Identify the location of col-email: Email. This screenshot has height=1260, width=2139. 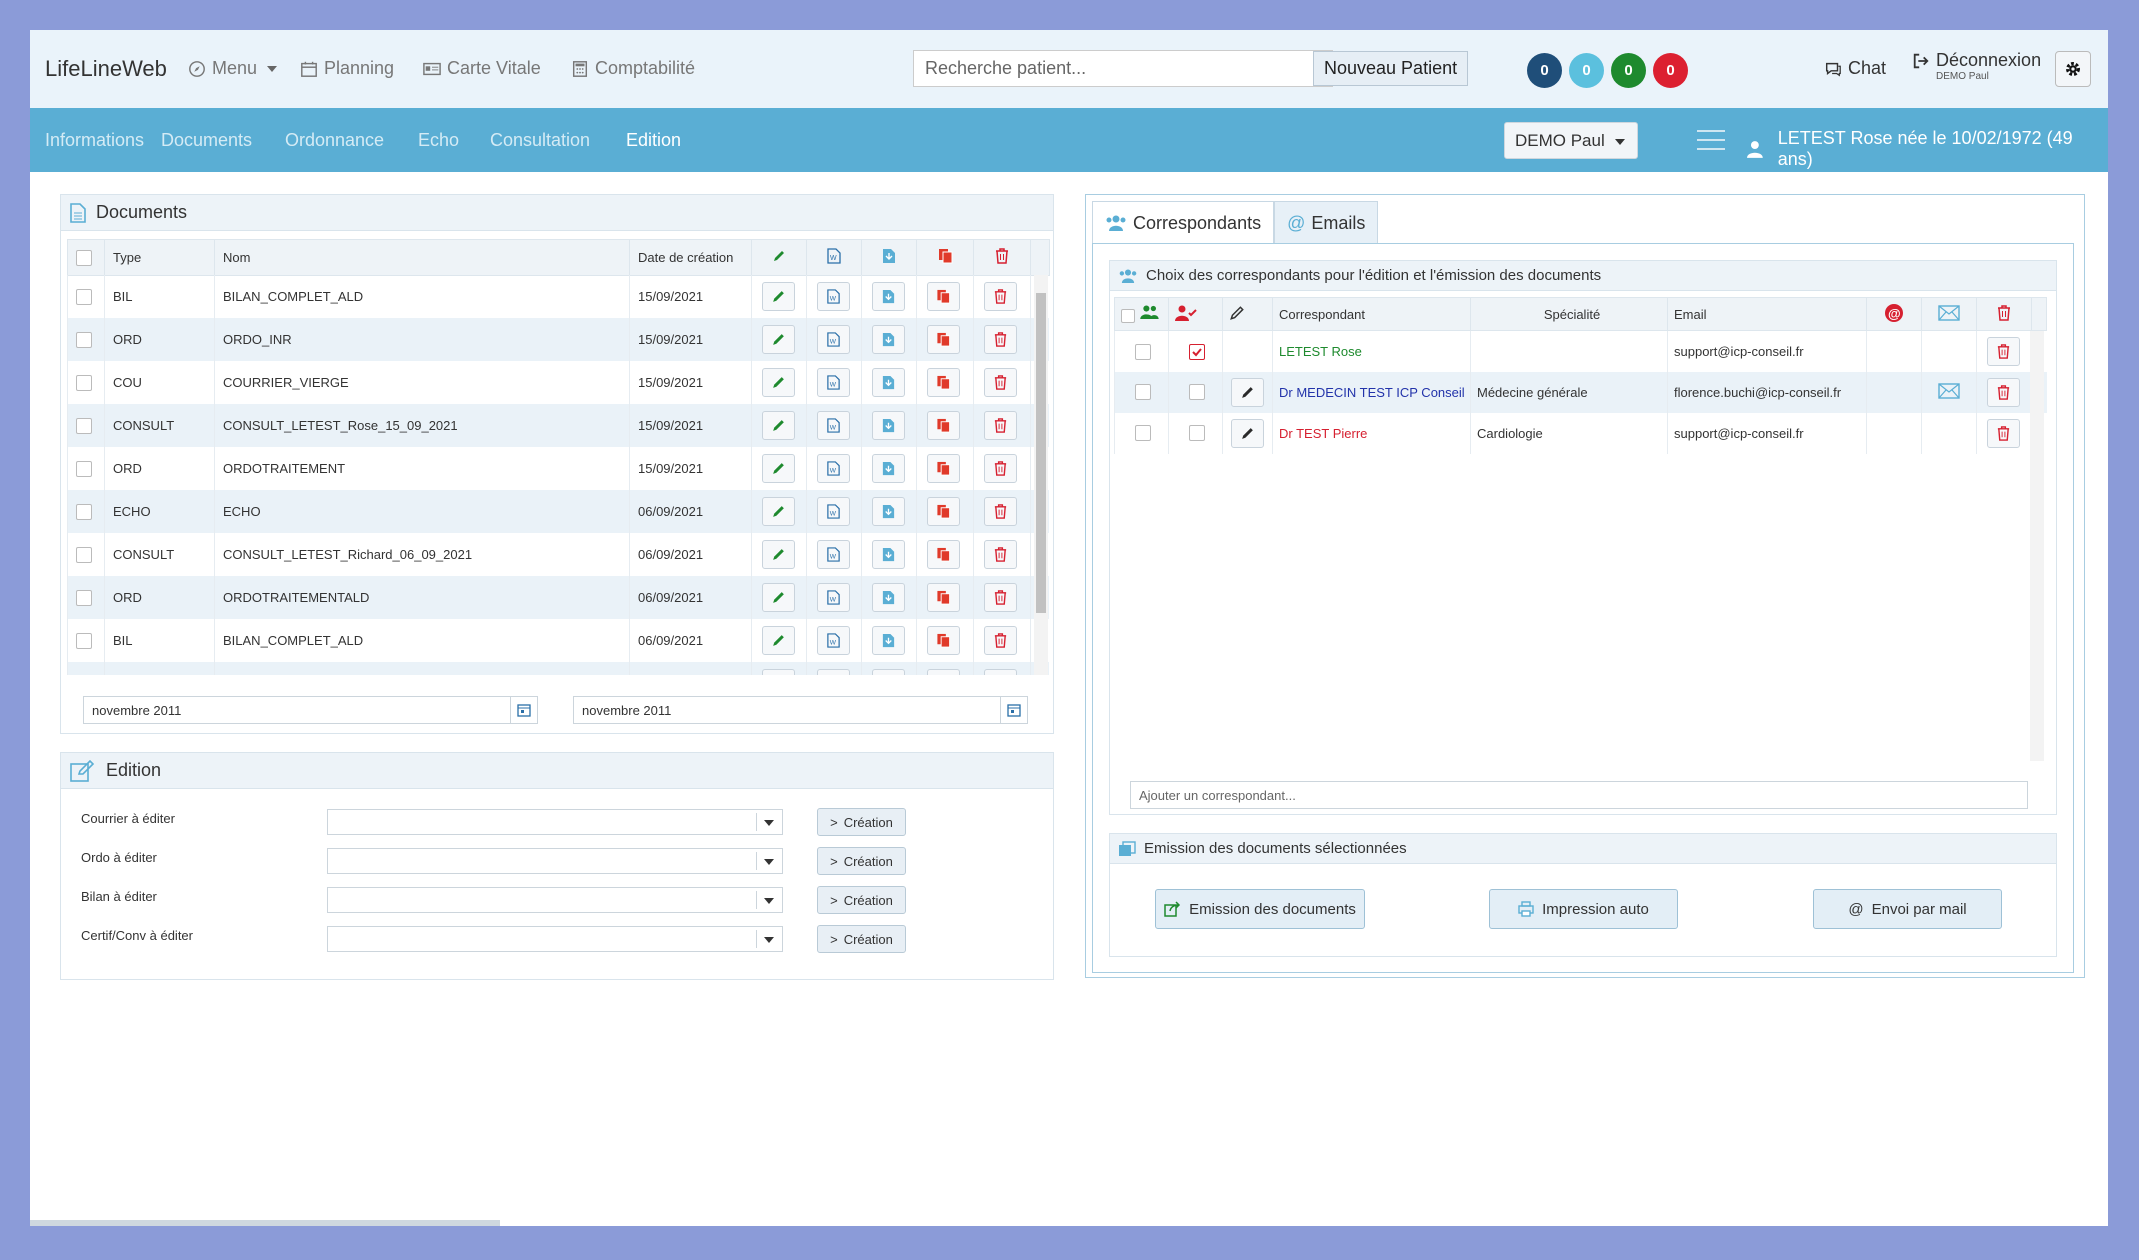
(1767, 314).